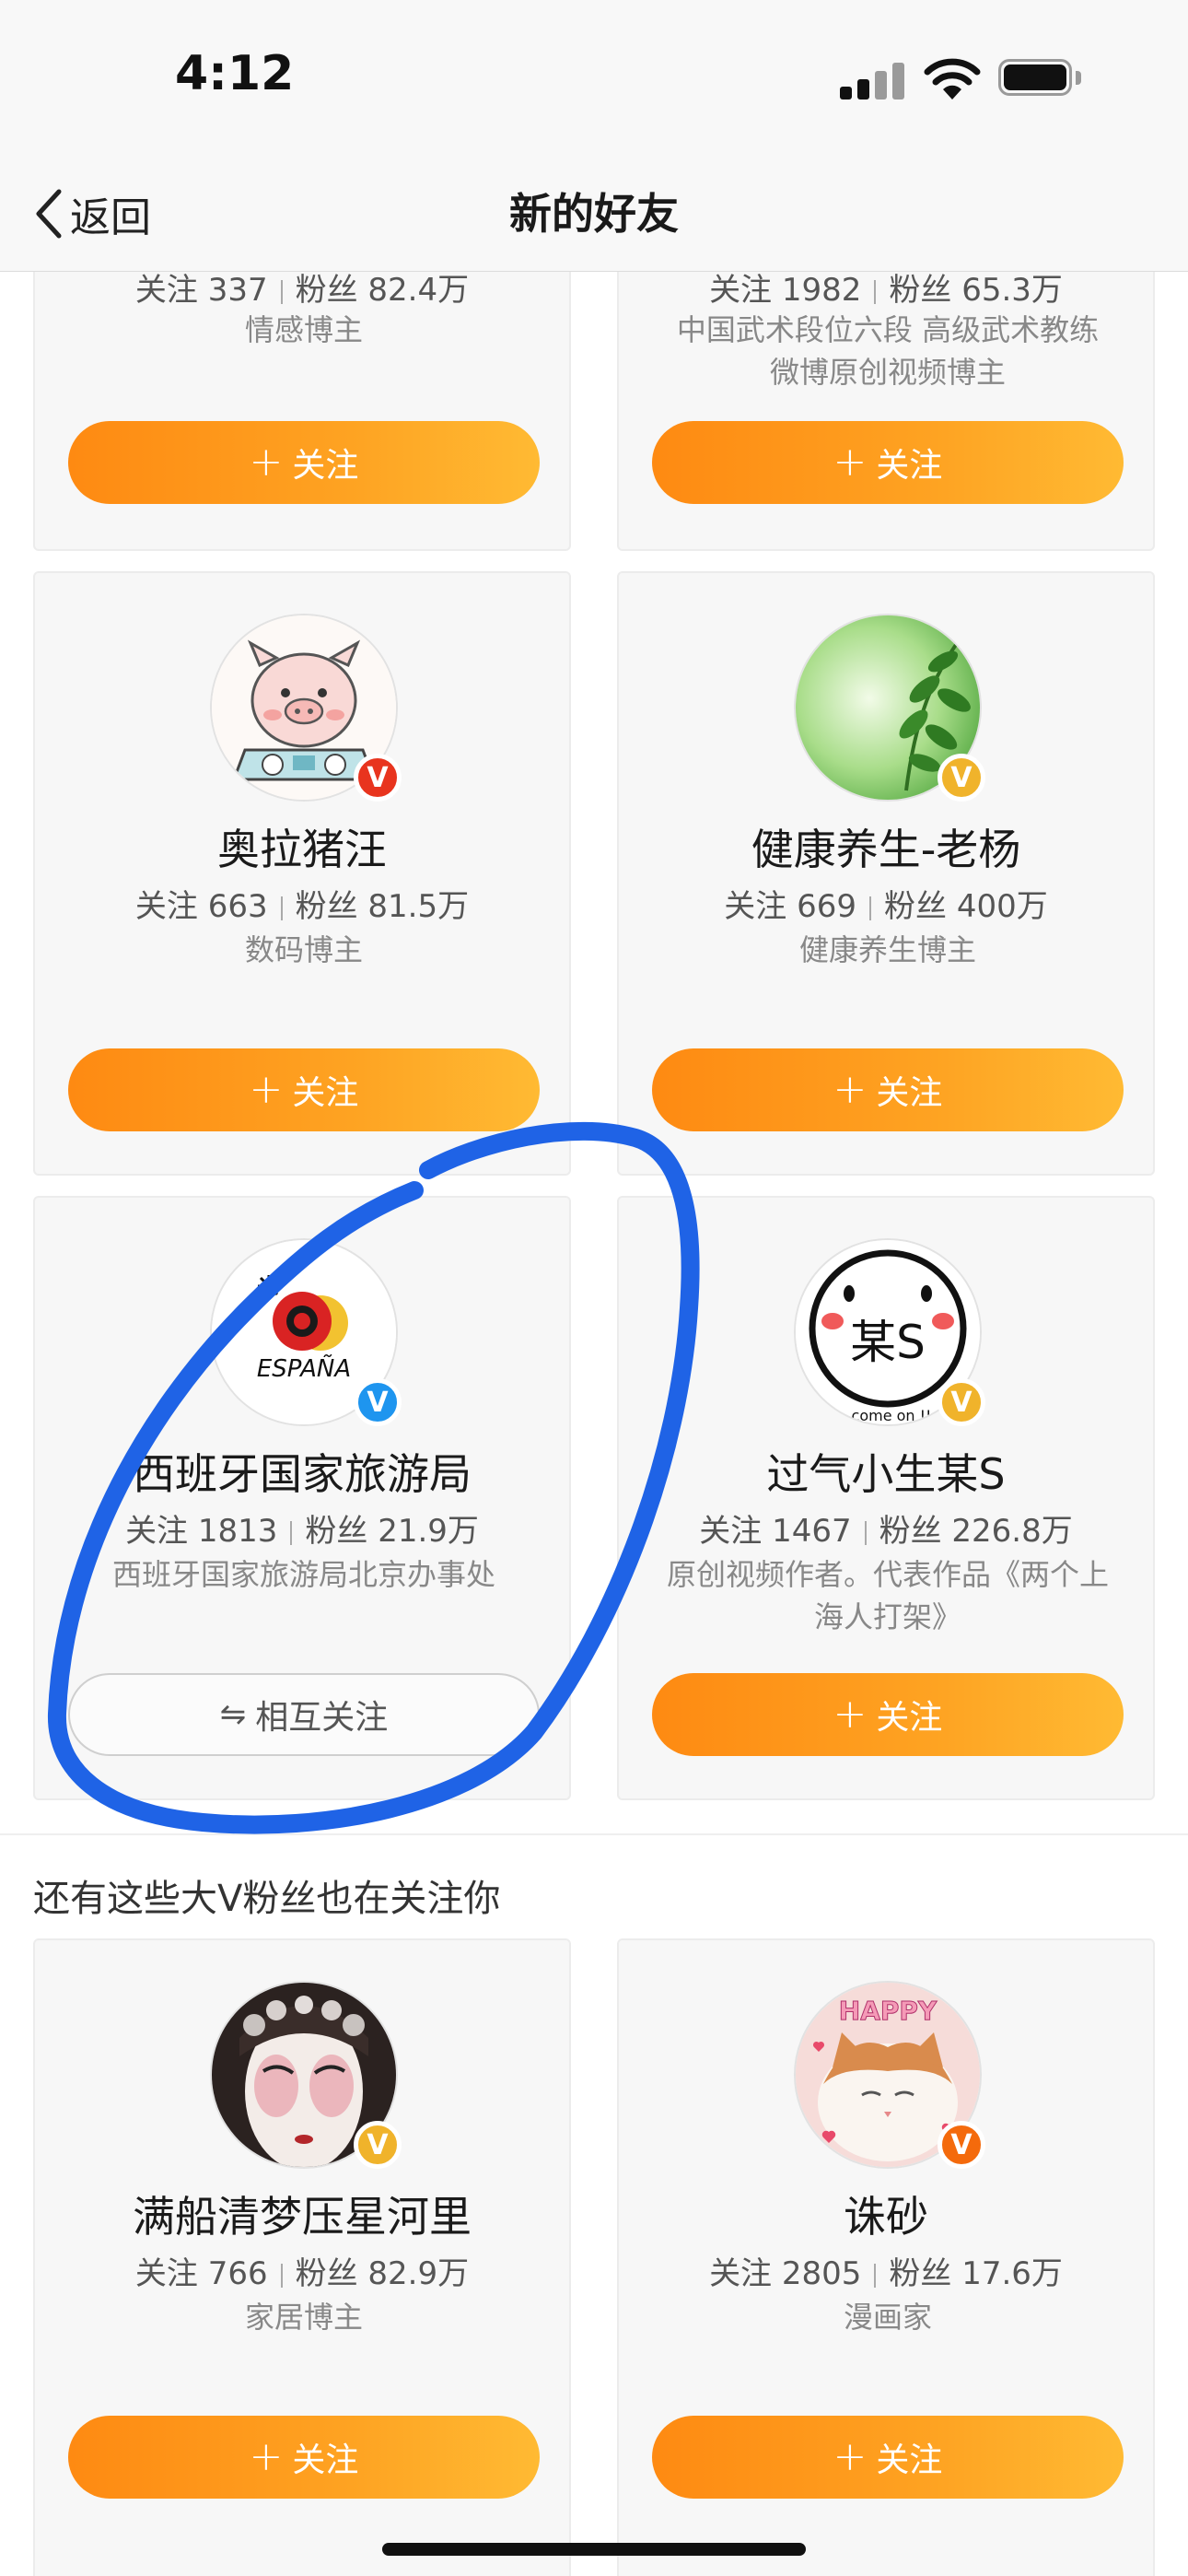 The image size is (1188, 2576). I want to click on nav-bar: 返回 新的好友, so click(594, 214).